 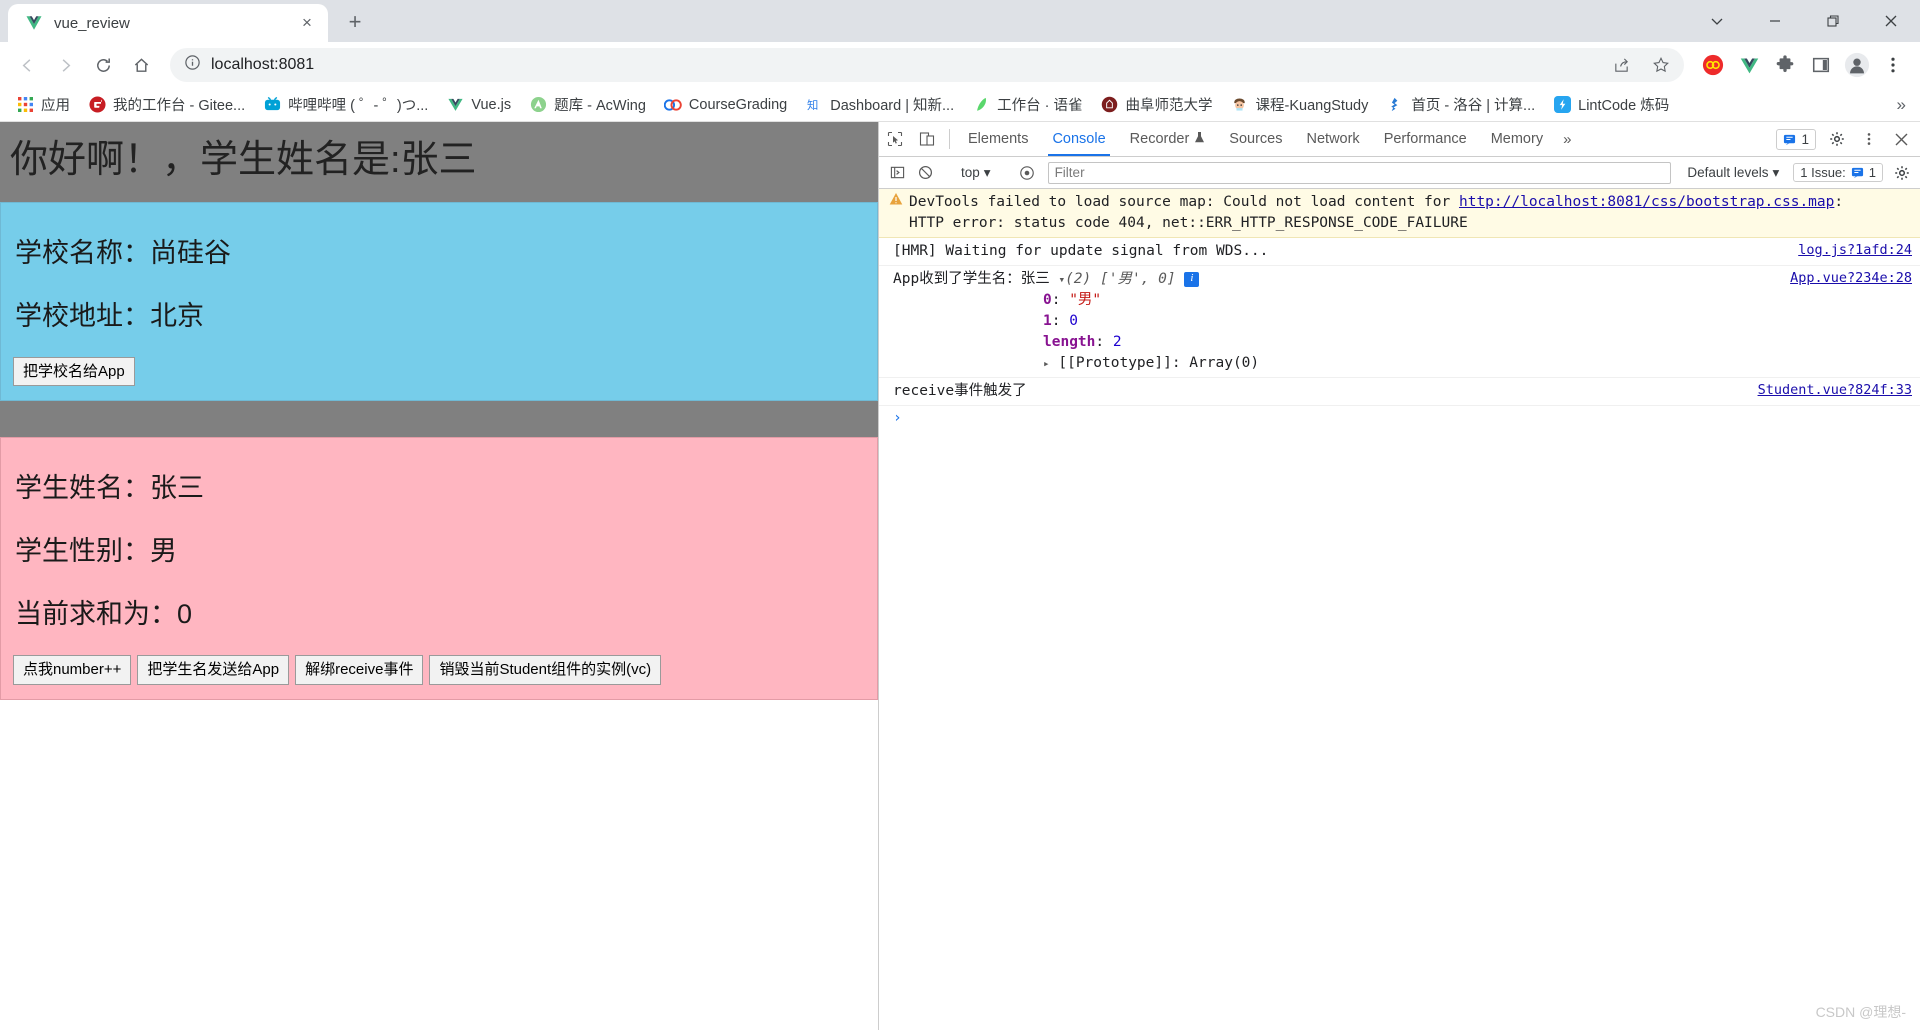 I want to click on url-text: localhost:8081, so click(x=903, y=65).